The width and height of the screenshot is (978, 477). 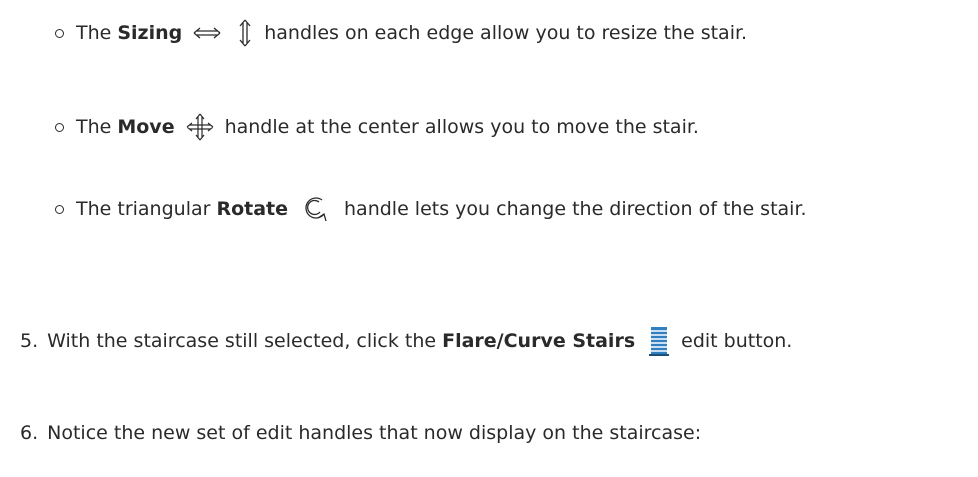 What do you see at coordinates (143, 209) in the screenshot?
I see `rotate-prefix: The triangular` at bounding box center [143, 209].